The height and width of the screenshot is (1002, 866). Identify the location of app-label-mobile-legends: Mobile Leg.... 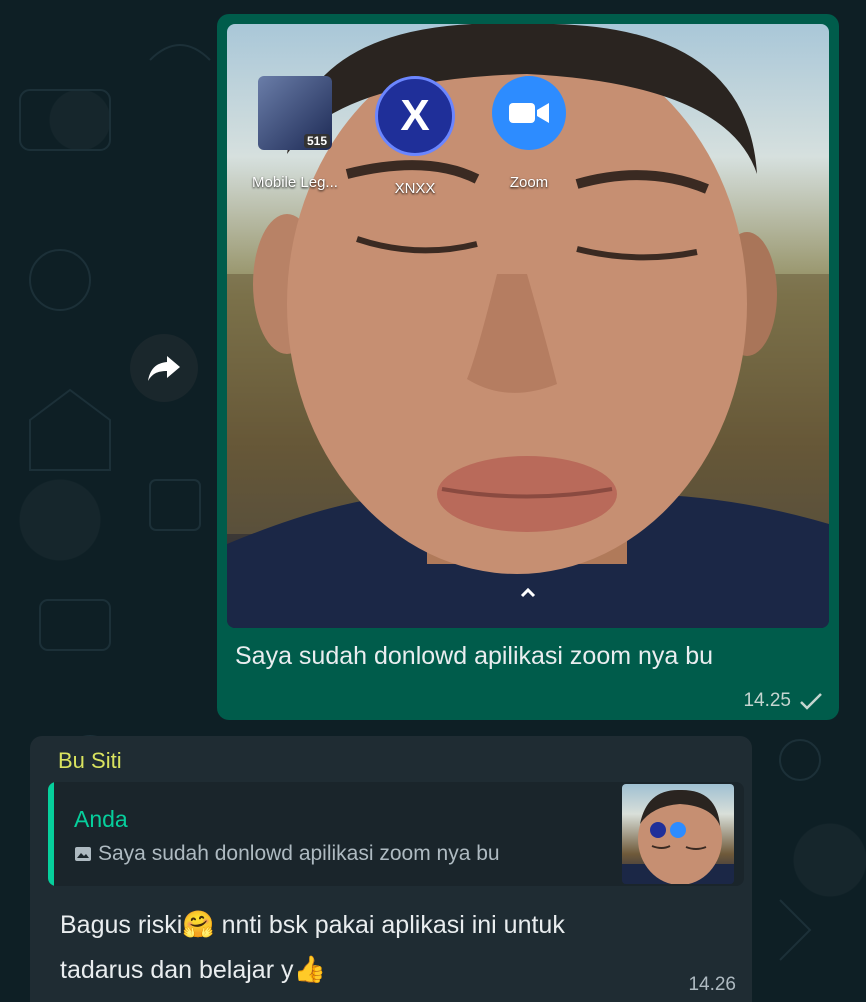
(295, 182).